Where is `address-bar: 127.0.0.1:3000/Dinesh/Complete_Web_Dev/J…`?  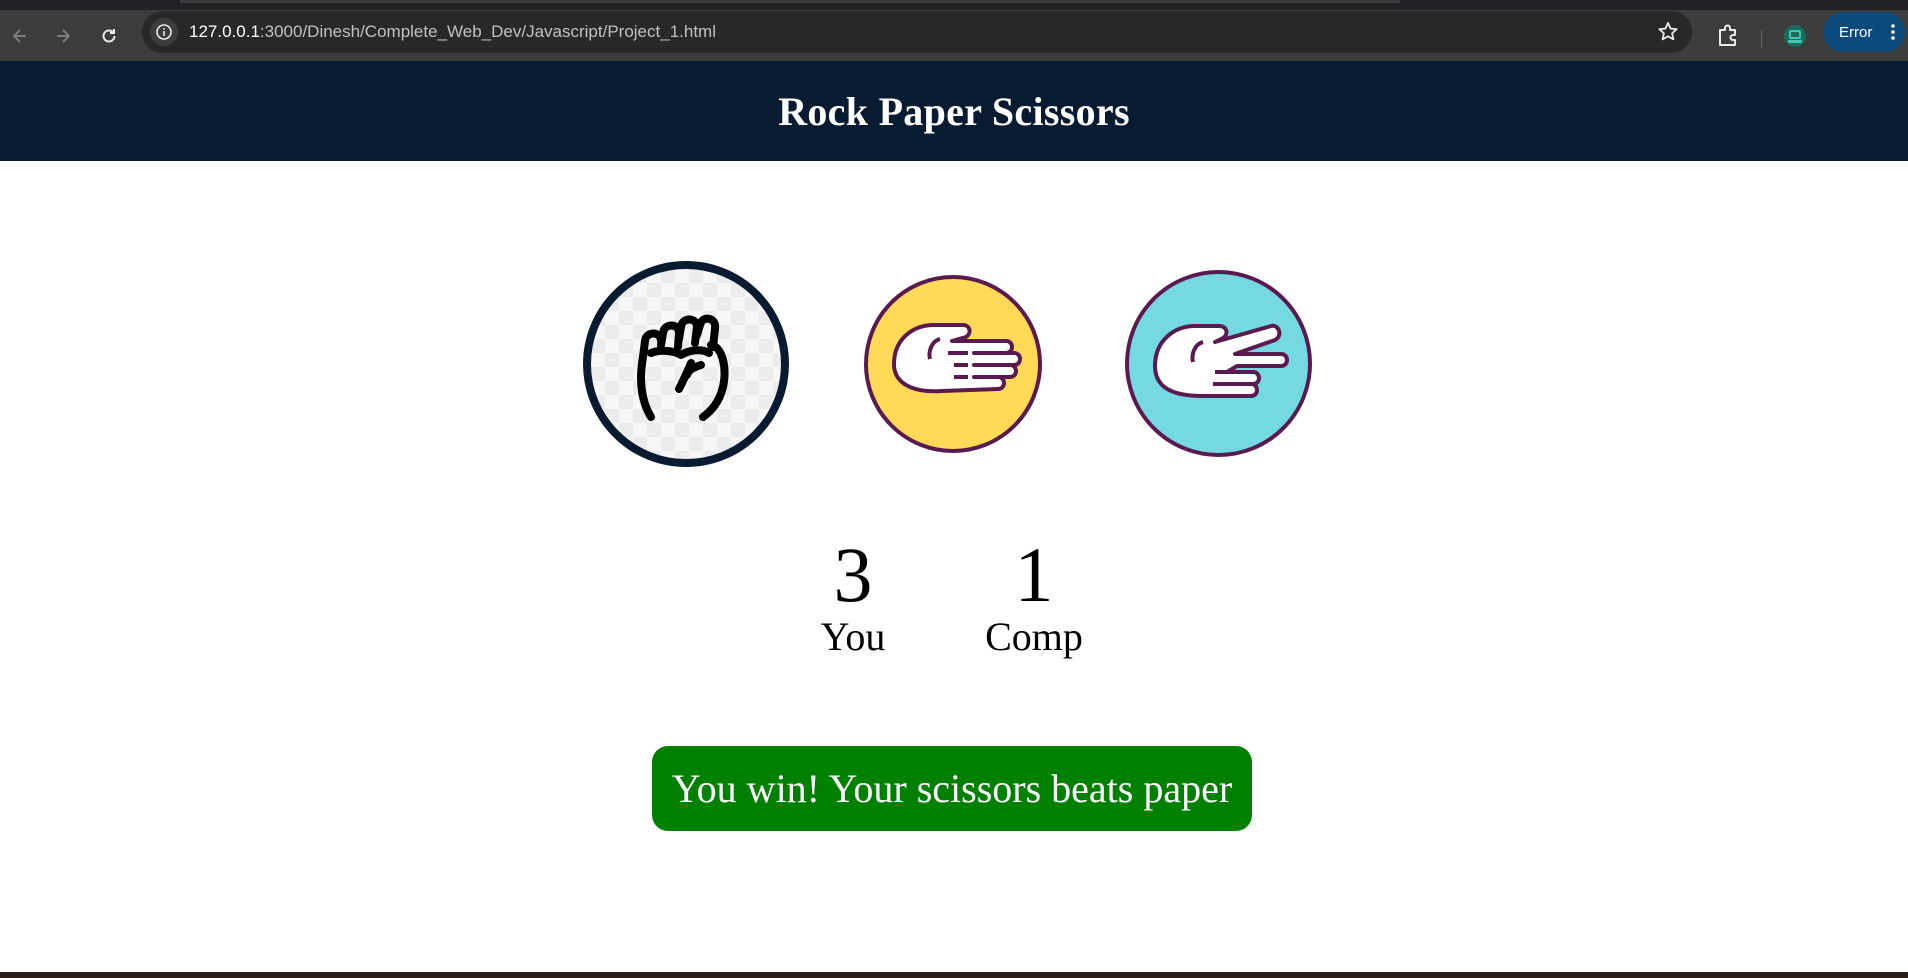
address-bar: 127.0.0.1:3000/Dinesh/Complete_Web_Dev/J… is located at coordinates (917, 32).